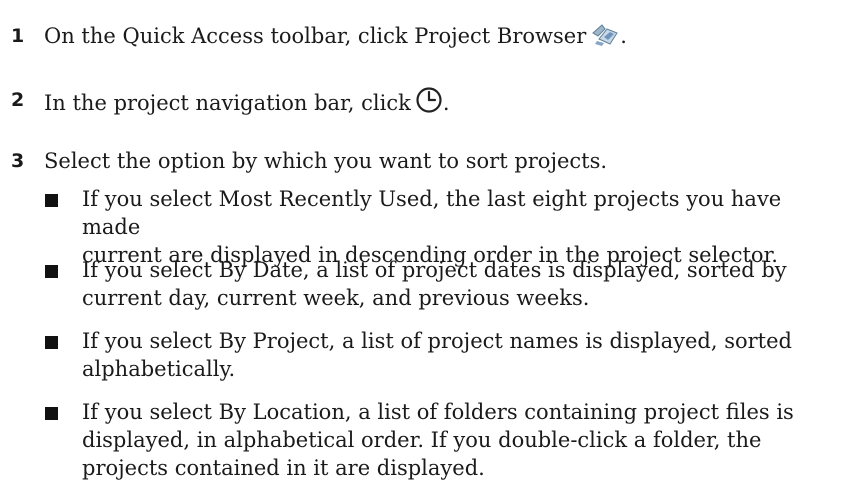 The height and width of the screenshot is (504, 853). I want to click on step-number: 1, so click(18, 36).